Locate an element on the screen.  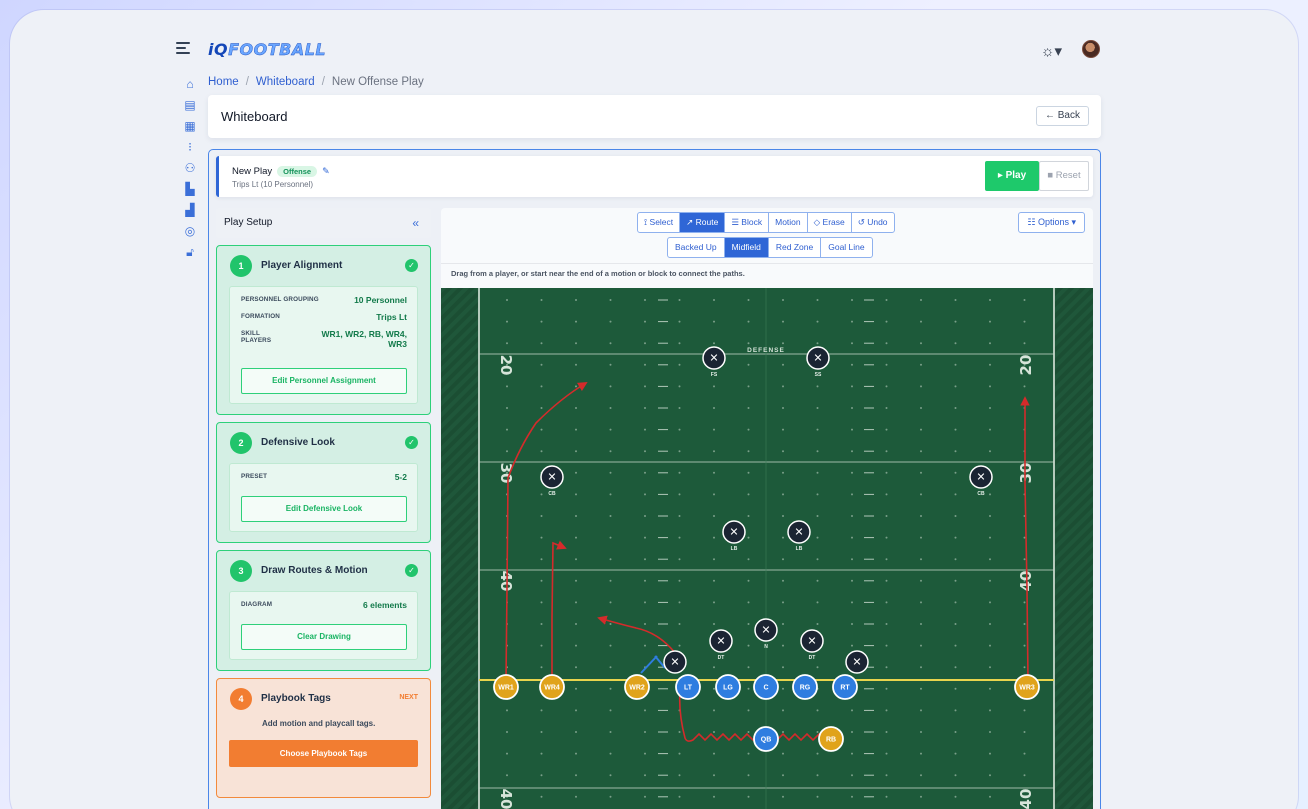
tool-route: ↗ Route is located at coordinates (703, 222).